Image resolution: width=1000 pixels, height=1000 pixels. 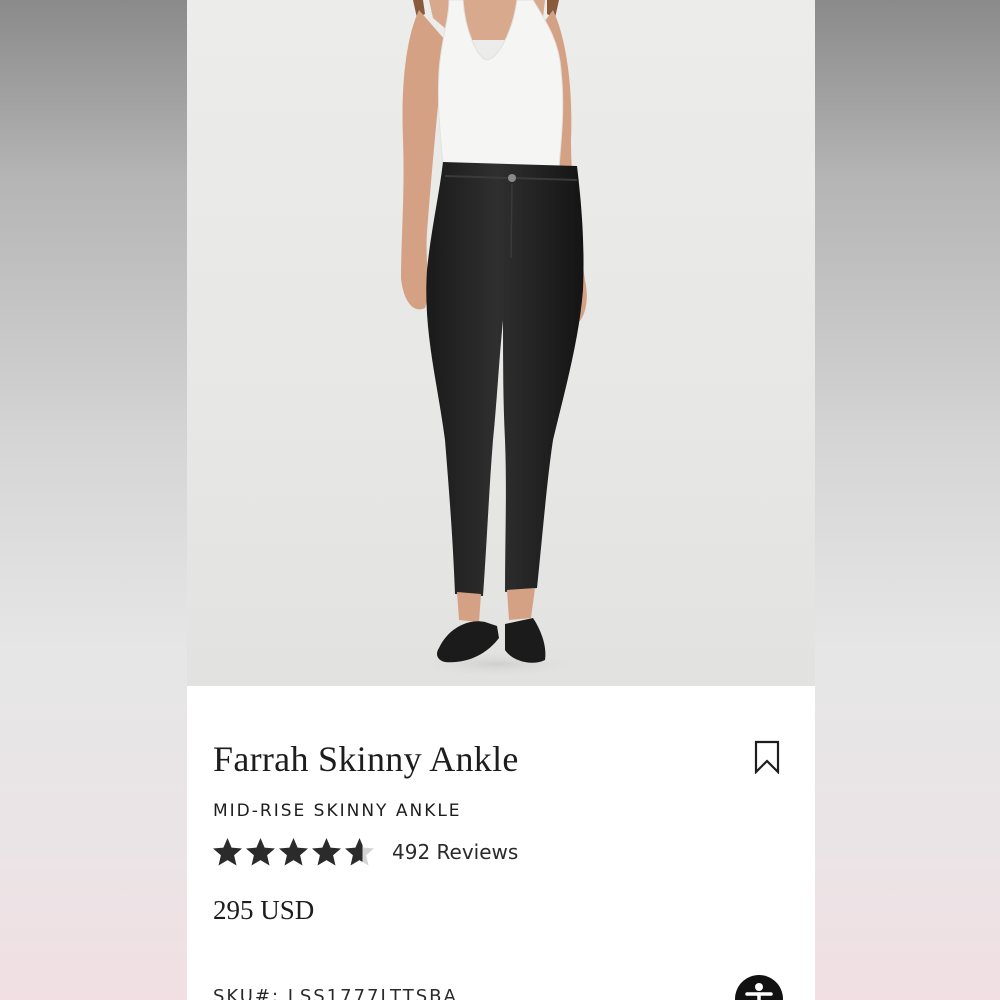 I want to click on accessibility-icon, so click(x=759, y=991).